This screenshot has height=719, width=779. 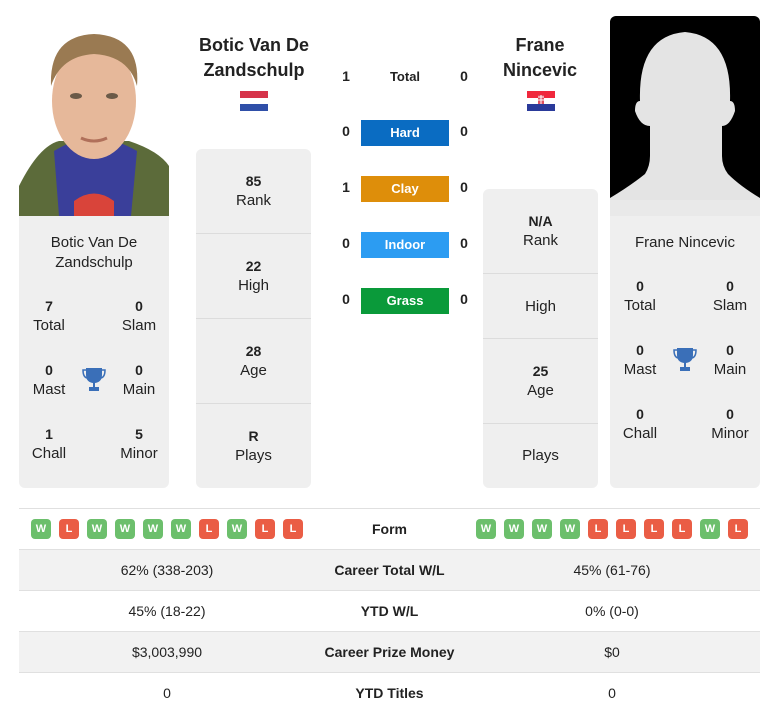 I want to click on player1-slam-titles: 0 Slam, so click(x=139, y=316).